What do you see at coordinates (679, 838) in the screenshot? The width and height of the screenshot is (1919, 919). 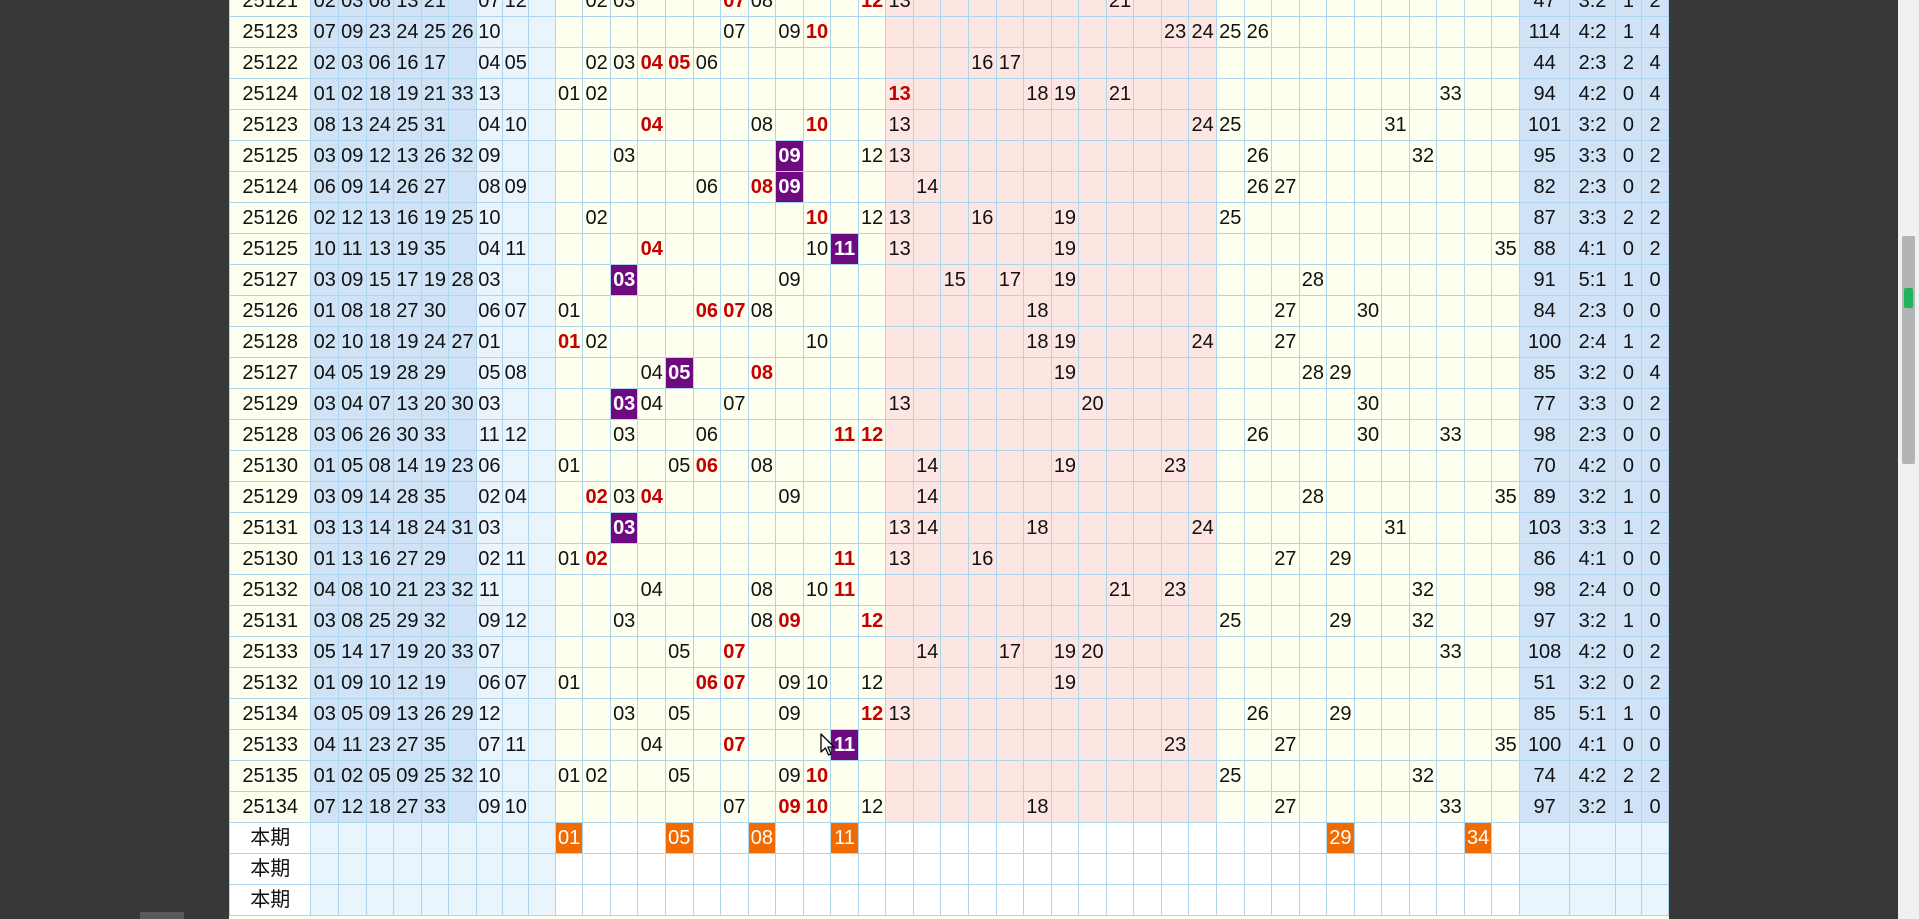 I see `selected-number-cell: 05` at bounding box center [679, 838].